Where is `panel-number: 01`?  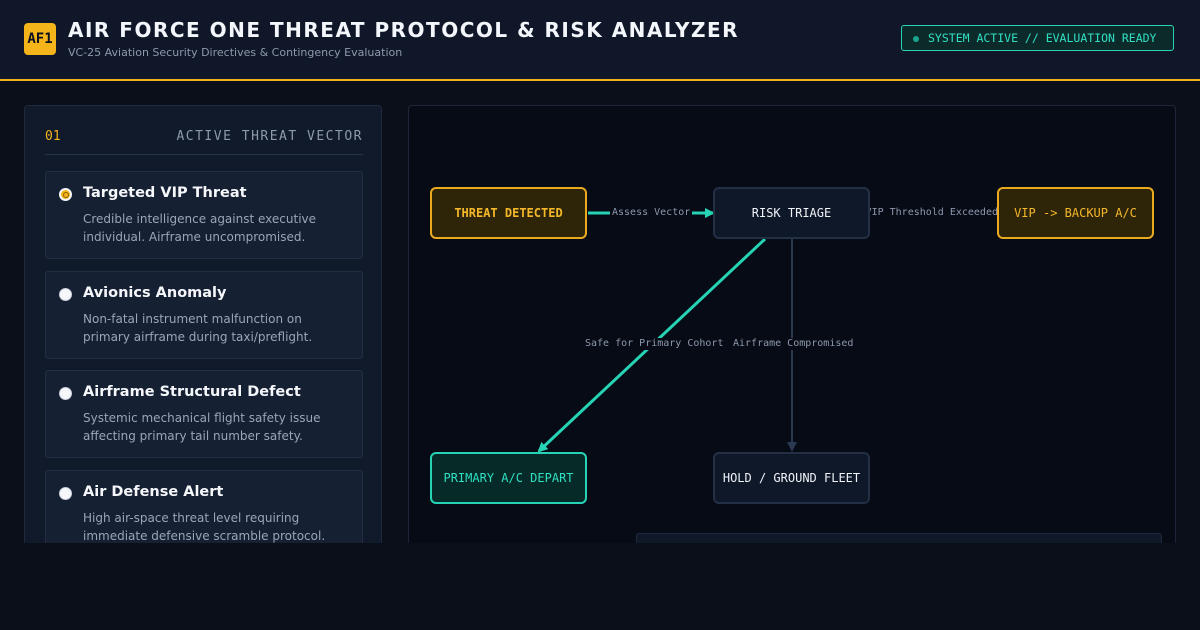
panel-number: 01 is located at coordinates (53, 136).